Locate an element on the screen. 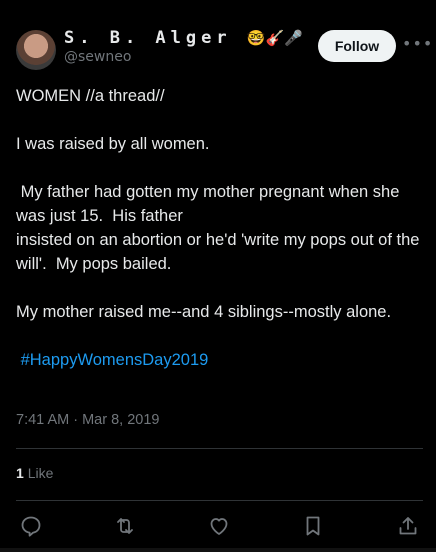  bookmark-icon is located at coordinates (313, 526).